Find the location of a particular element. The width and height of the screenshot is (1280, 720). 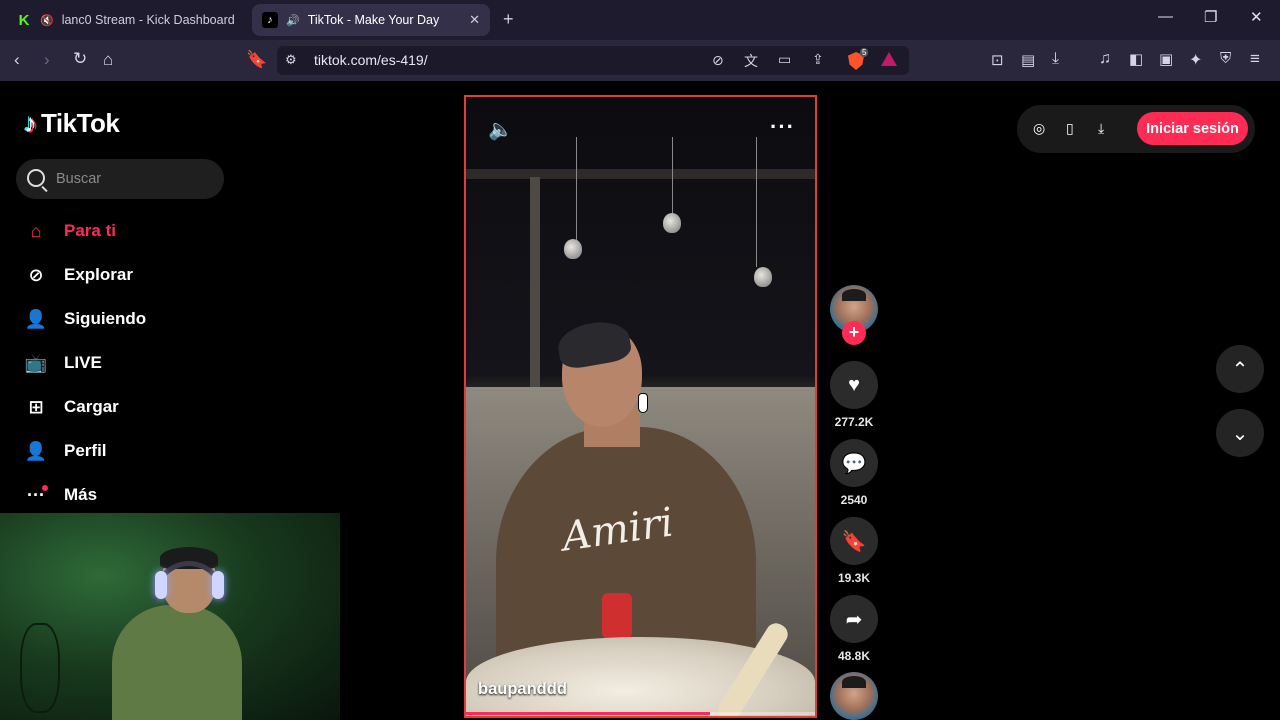

tab-kick-dashboard: K 🔇 lanc0 Stream - Kick Dashboard is located at coordinates (128, 20).